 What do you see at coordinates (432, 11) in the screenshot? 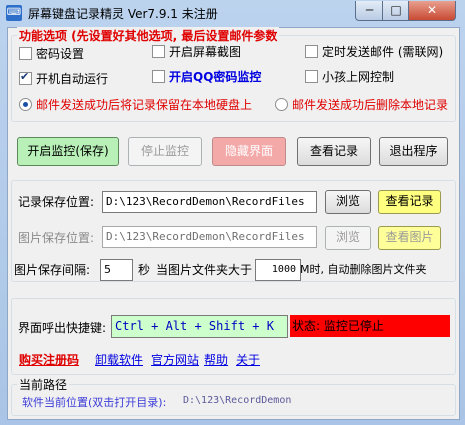
I see `close-button: ✕` at bounding box center [432, 11].